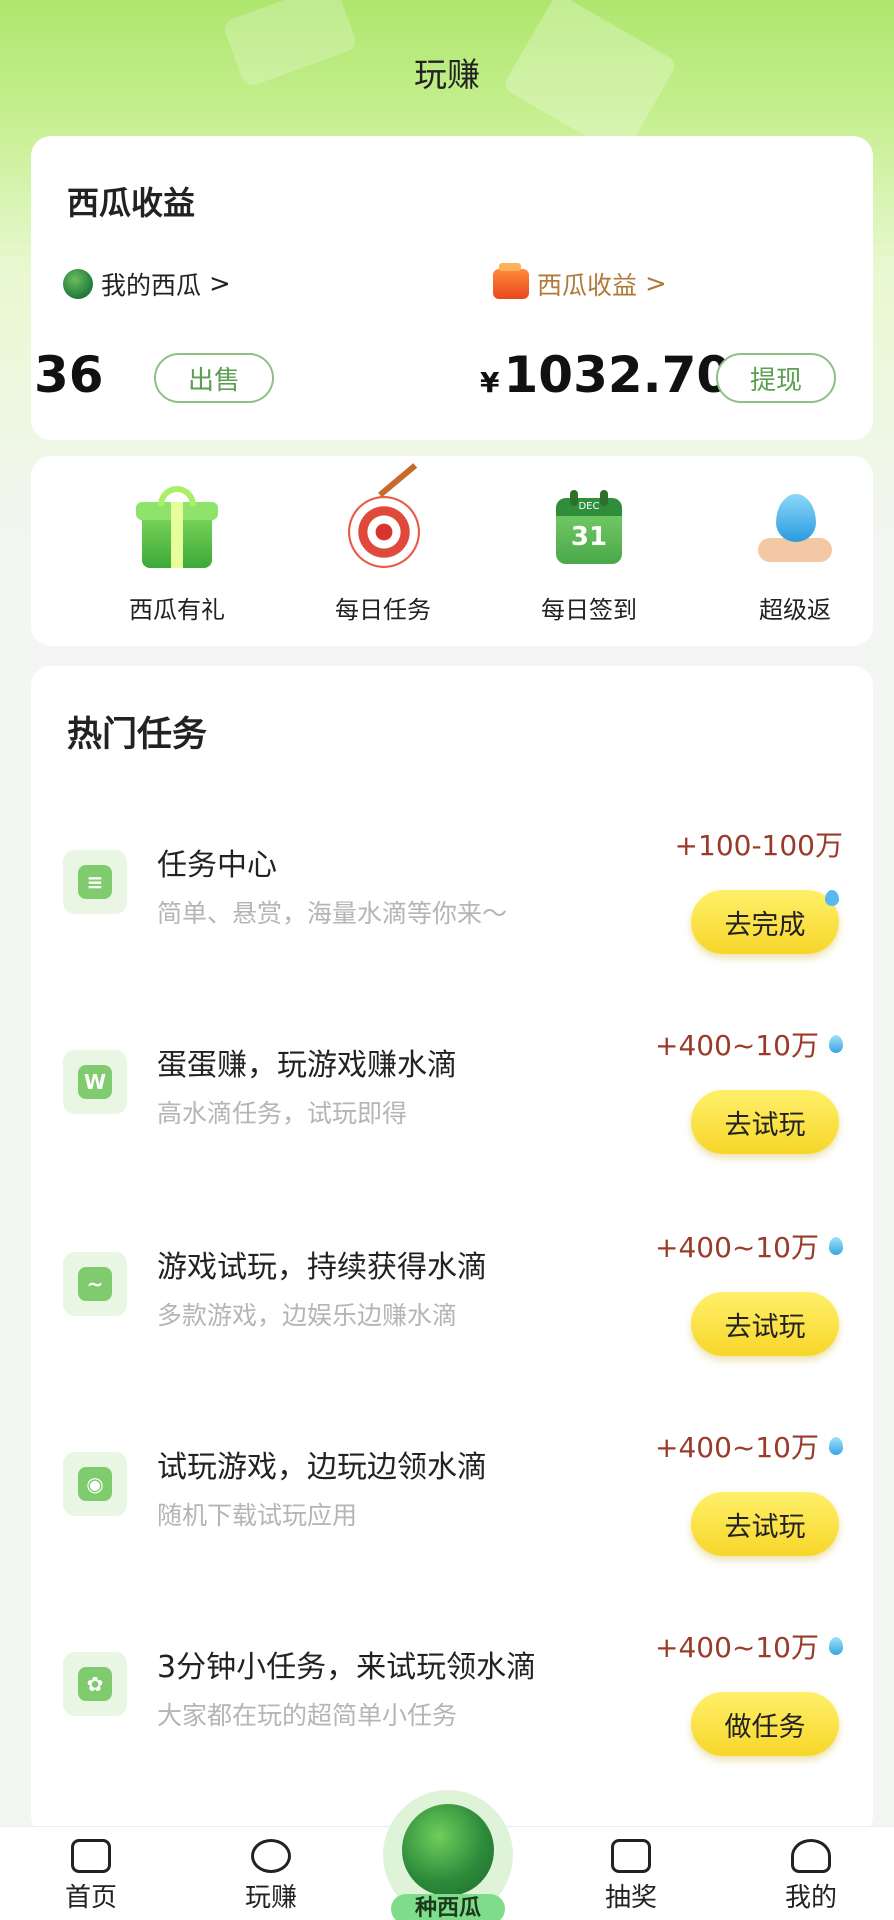  What do you see at coordinates (447, 74) in the screenshot?
I see `page-title: 玩赚` at bounding box center [447, 74].